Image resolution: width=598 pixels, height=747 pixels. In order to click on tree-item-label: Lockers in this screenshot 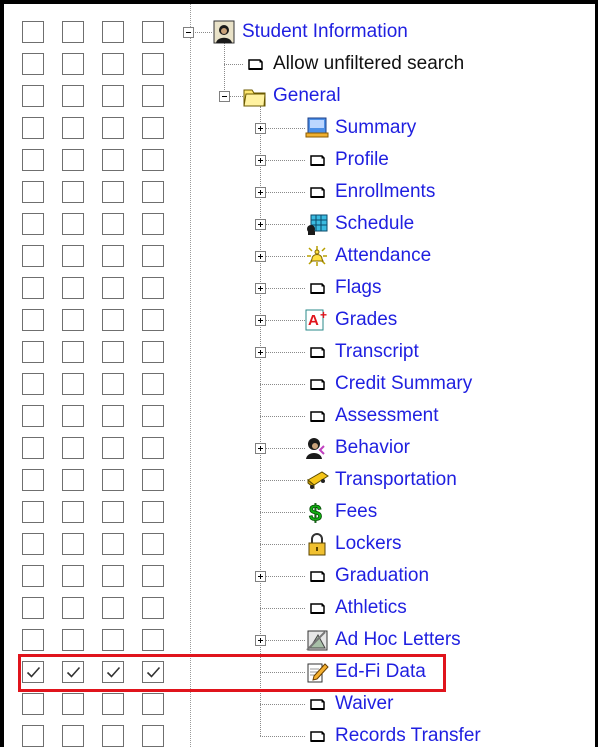, I will do `click(368, 544)`.